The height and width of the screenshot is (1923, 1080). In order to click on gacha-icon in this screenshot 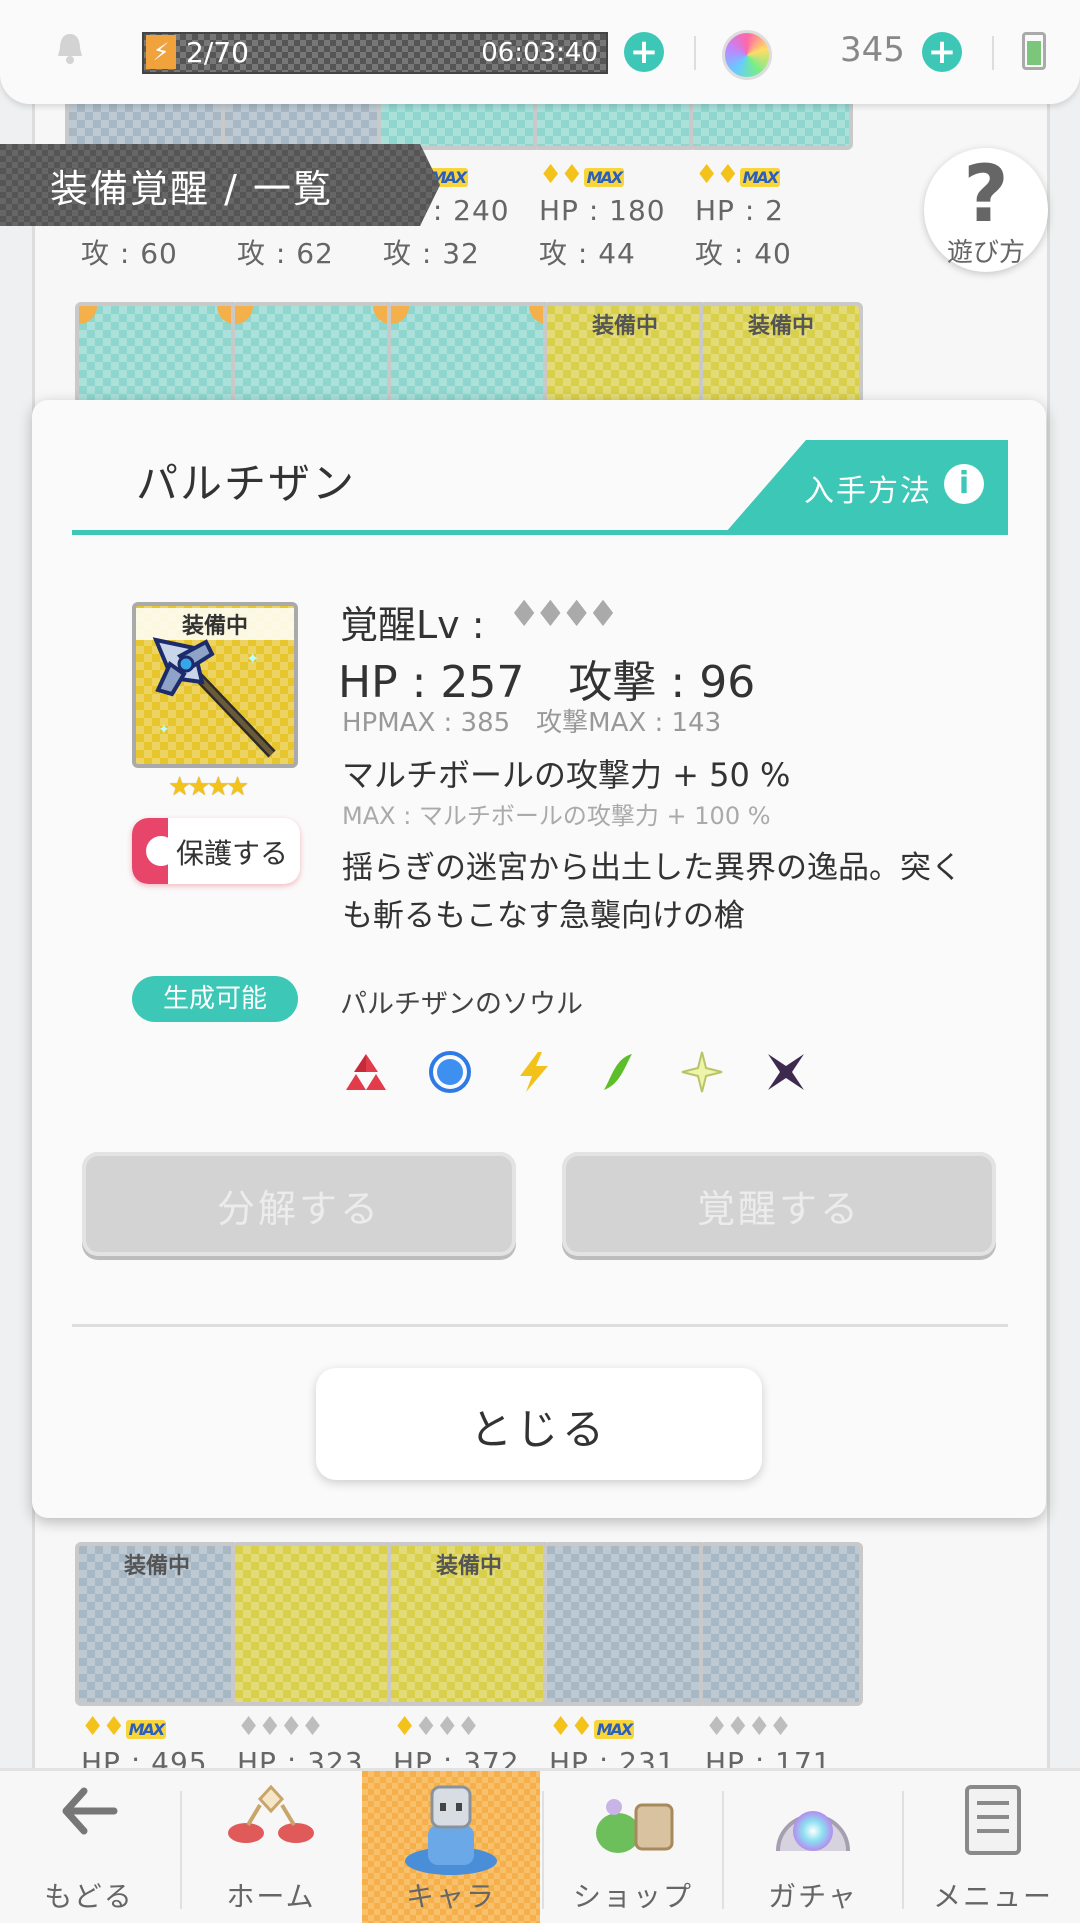, I will do `click(813, 1828)`.